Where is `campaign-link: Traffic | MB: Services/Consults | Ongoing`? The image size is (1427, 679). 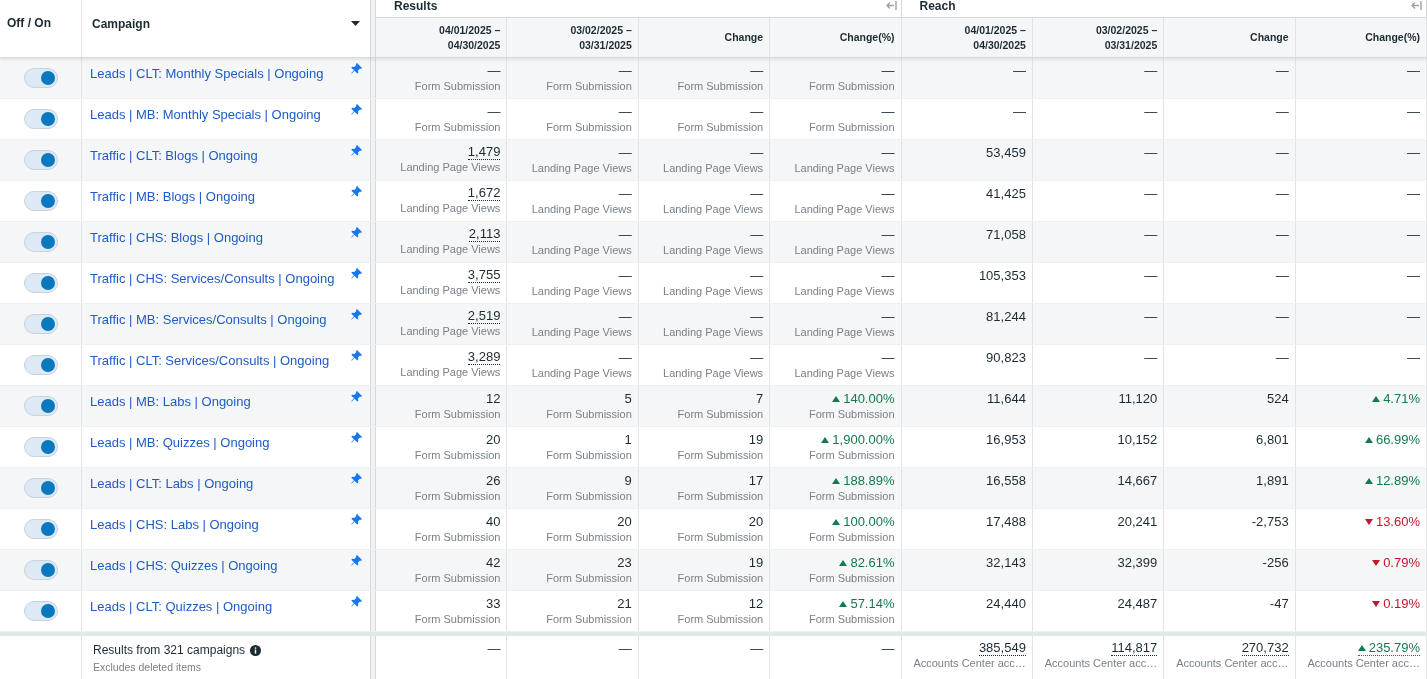
campaign-link: Traffic | MB: Services/Consults | Ongoing is located at coordinates (208, 319).